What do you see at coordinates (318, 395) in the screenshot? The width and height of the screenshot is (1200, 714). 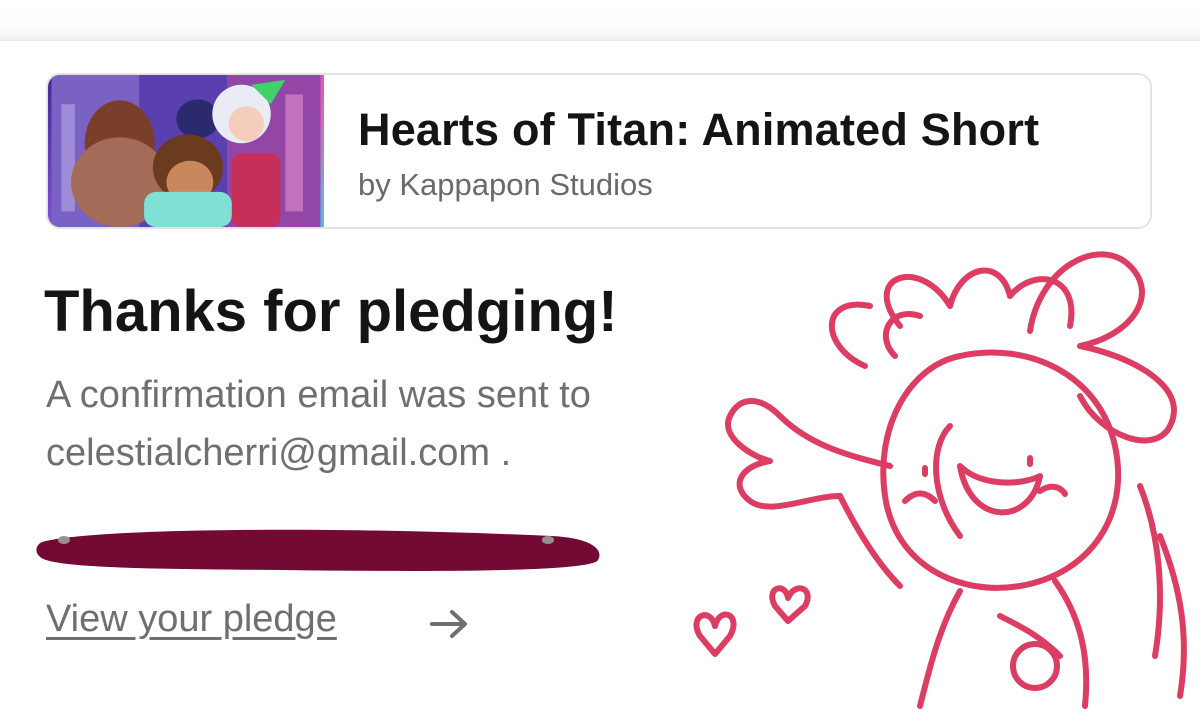 I see `confirmation-text: A confirmation email was sent to` at bounding box center [318, 395].